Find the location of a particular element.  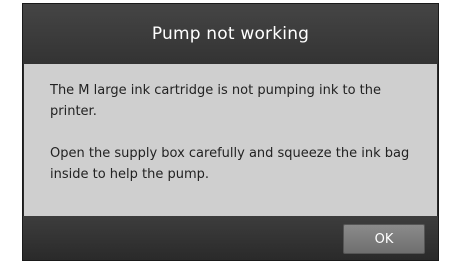

dialog-title: Pump not working is located at coordinates (230, 34).